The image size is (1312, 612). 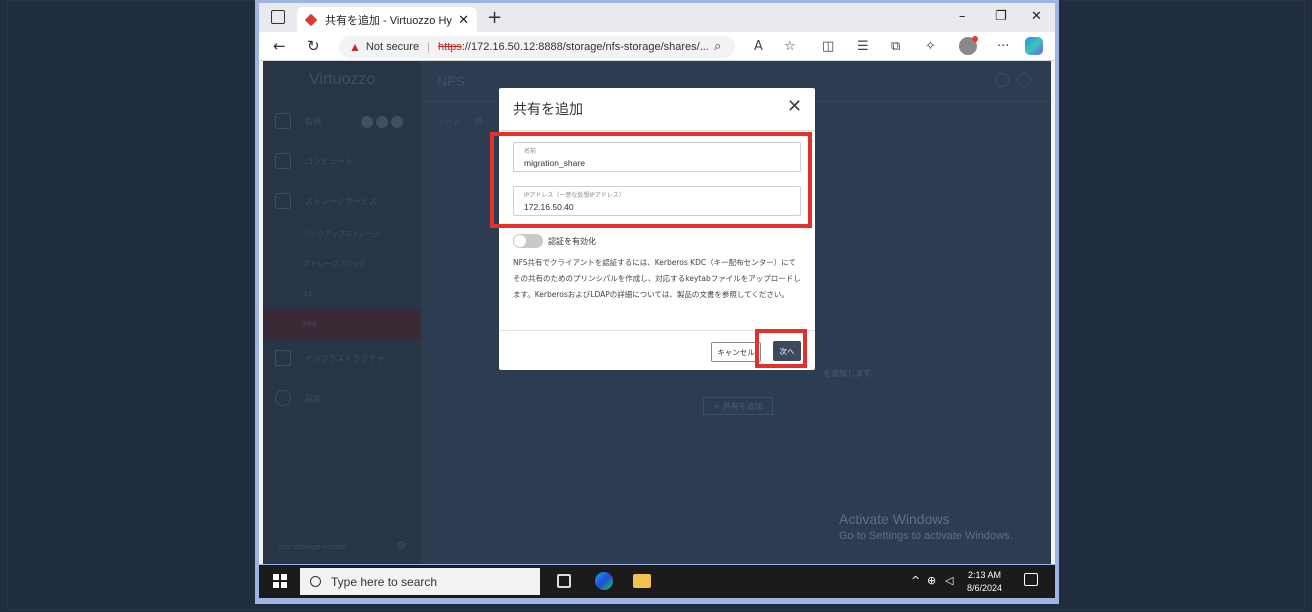 I want to click on browser-tab: 共有を追加 - Virtuozzo Hybrid Inf ✕, so click(x=387, y=19).